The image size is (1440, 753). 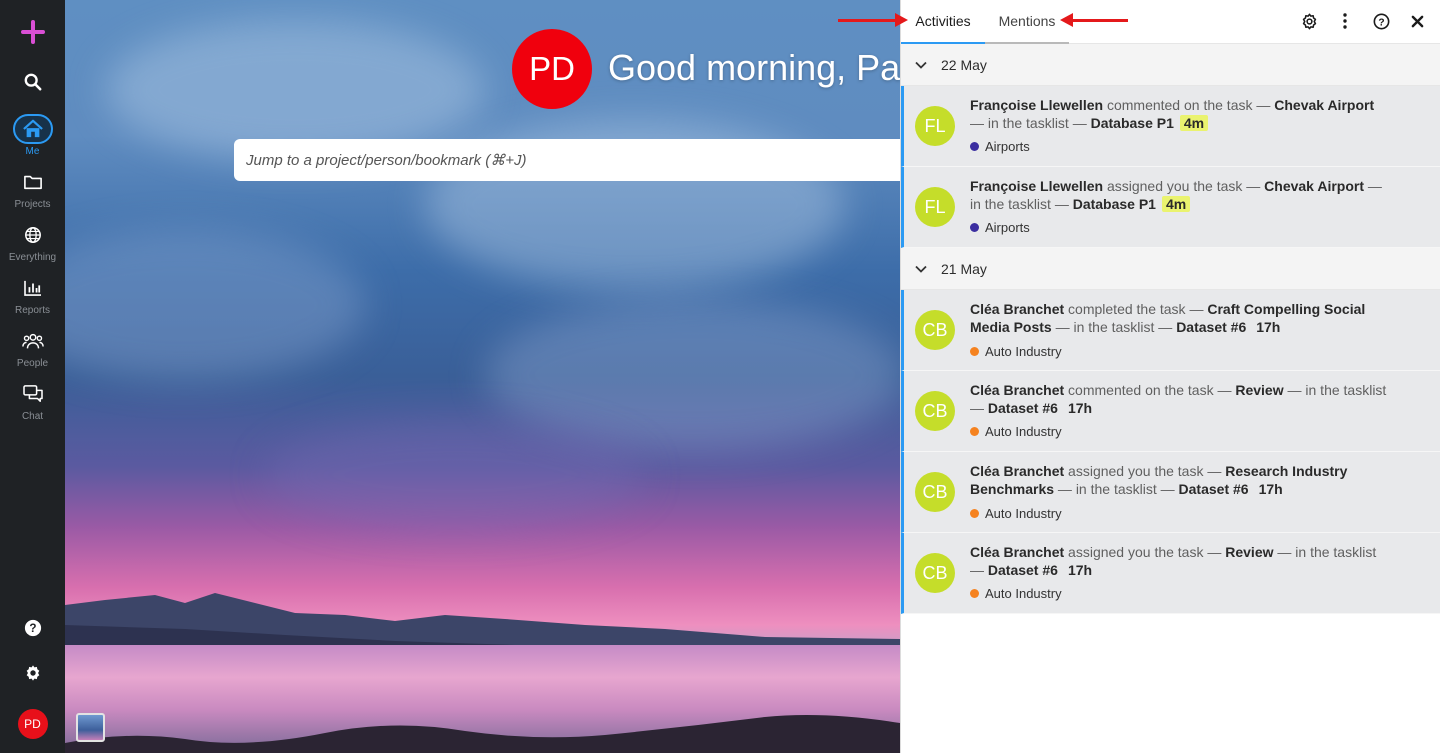 I want to click on home-icon, so click(x=32, y=129).